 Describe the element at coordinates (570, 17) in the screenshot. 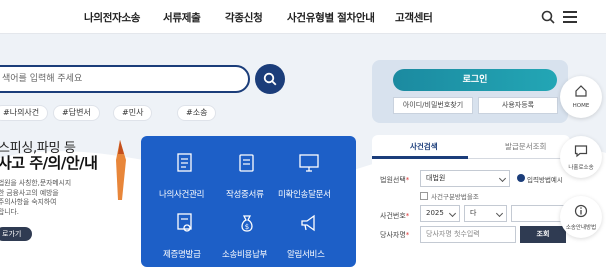

I see `menu-icon` at that location.